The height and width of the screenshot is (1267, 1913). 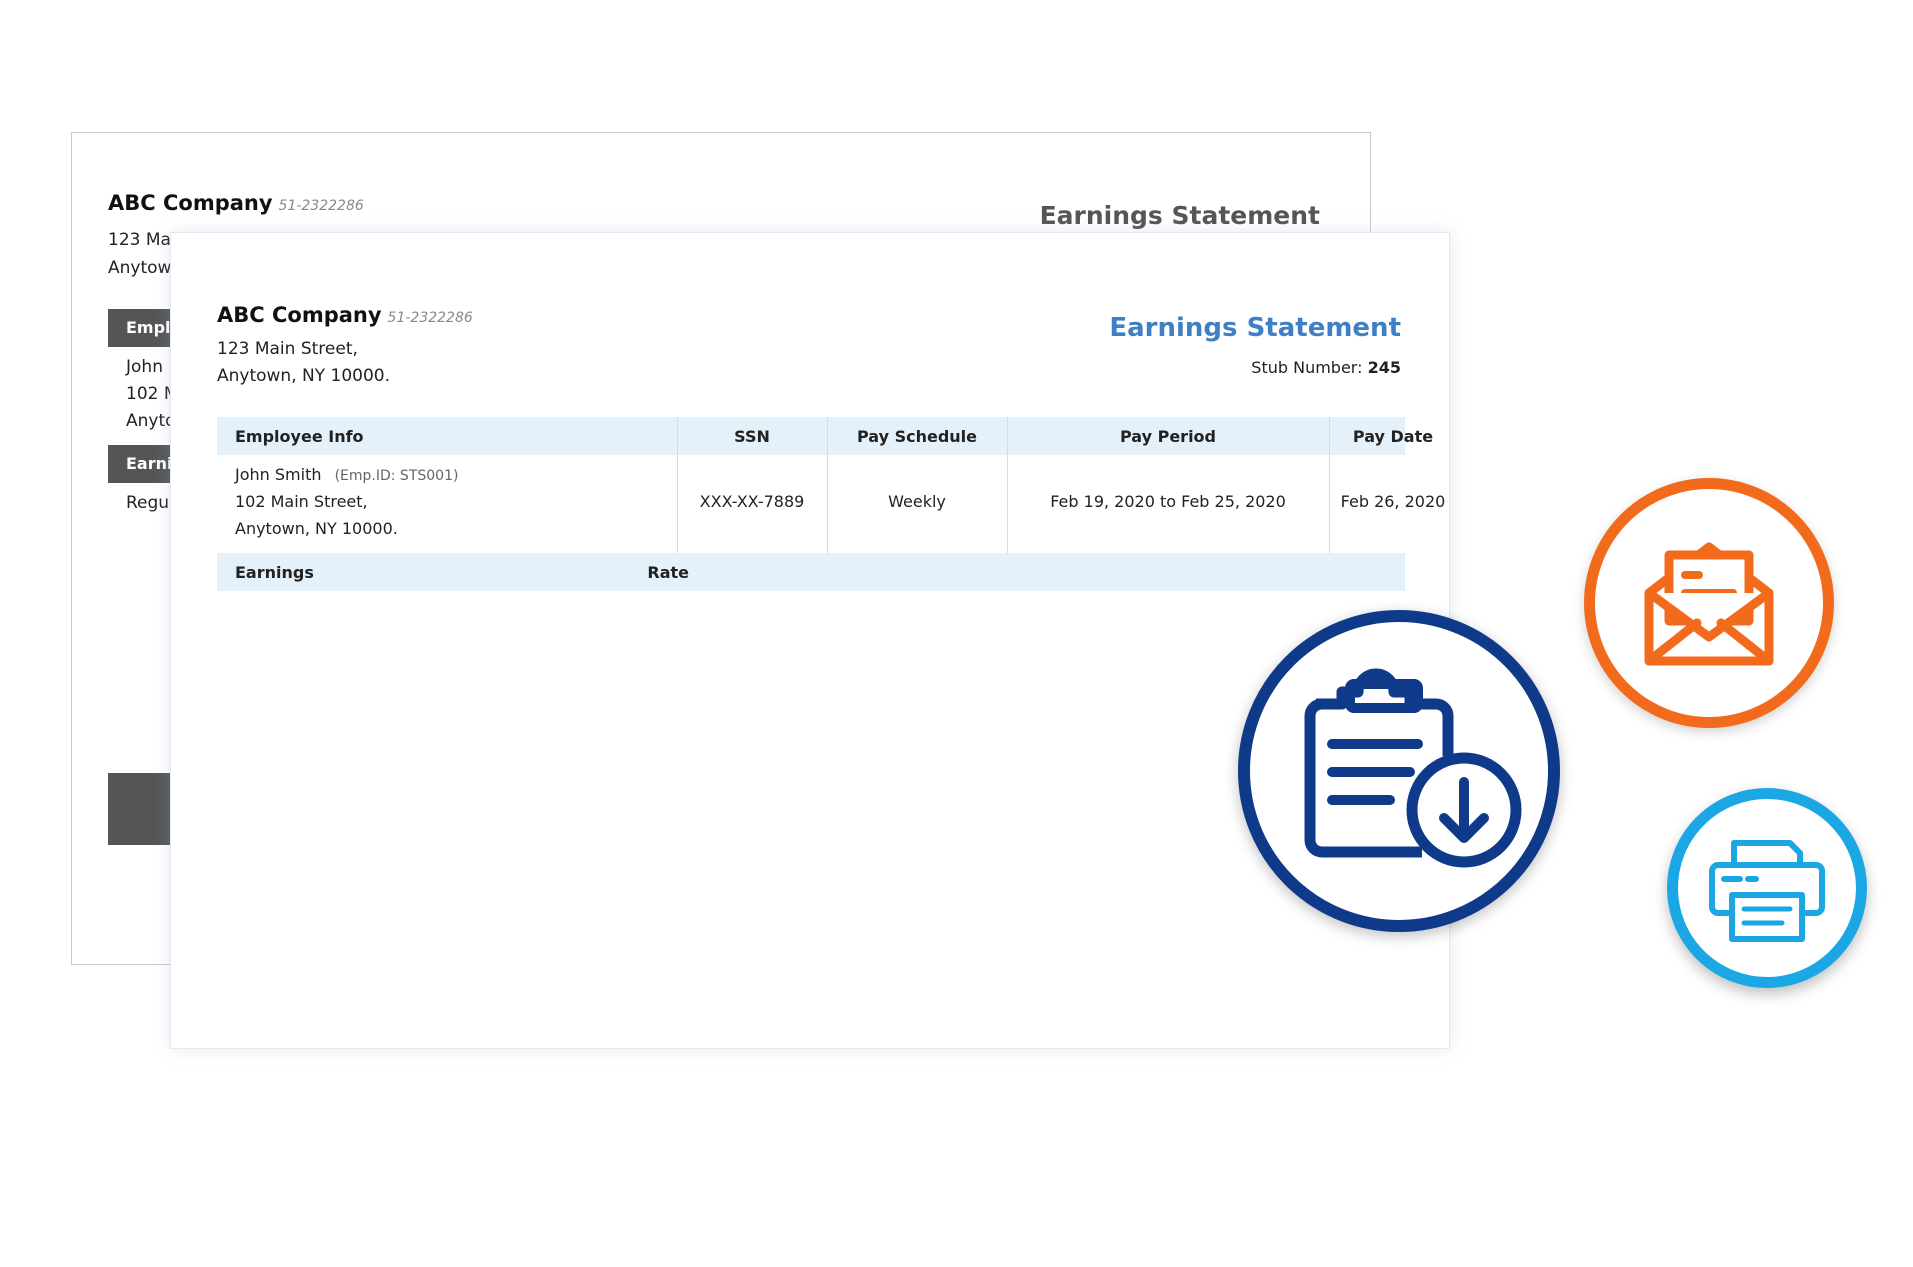 I want to click on back-company-ein: 51-2322286, so click(x=321, y=206).